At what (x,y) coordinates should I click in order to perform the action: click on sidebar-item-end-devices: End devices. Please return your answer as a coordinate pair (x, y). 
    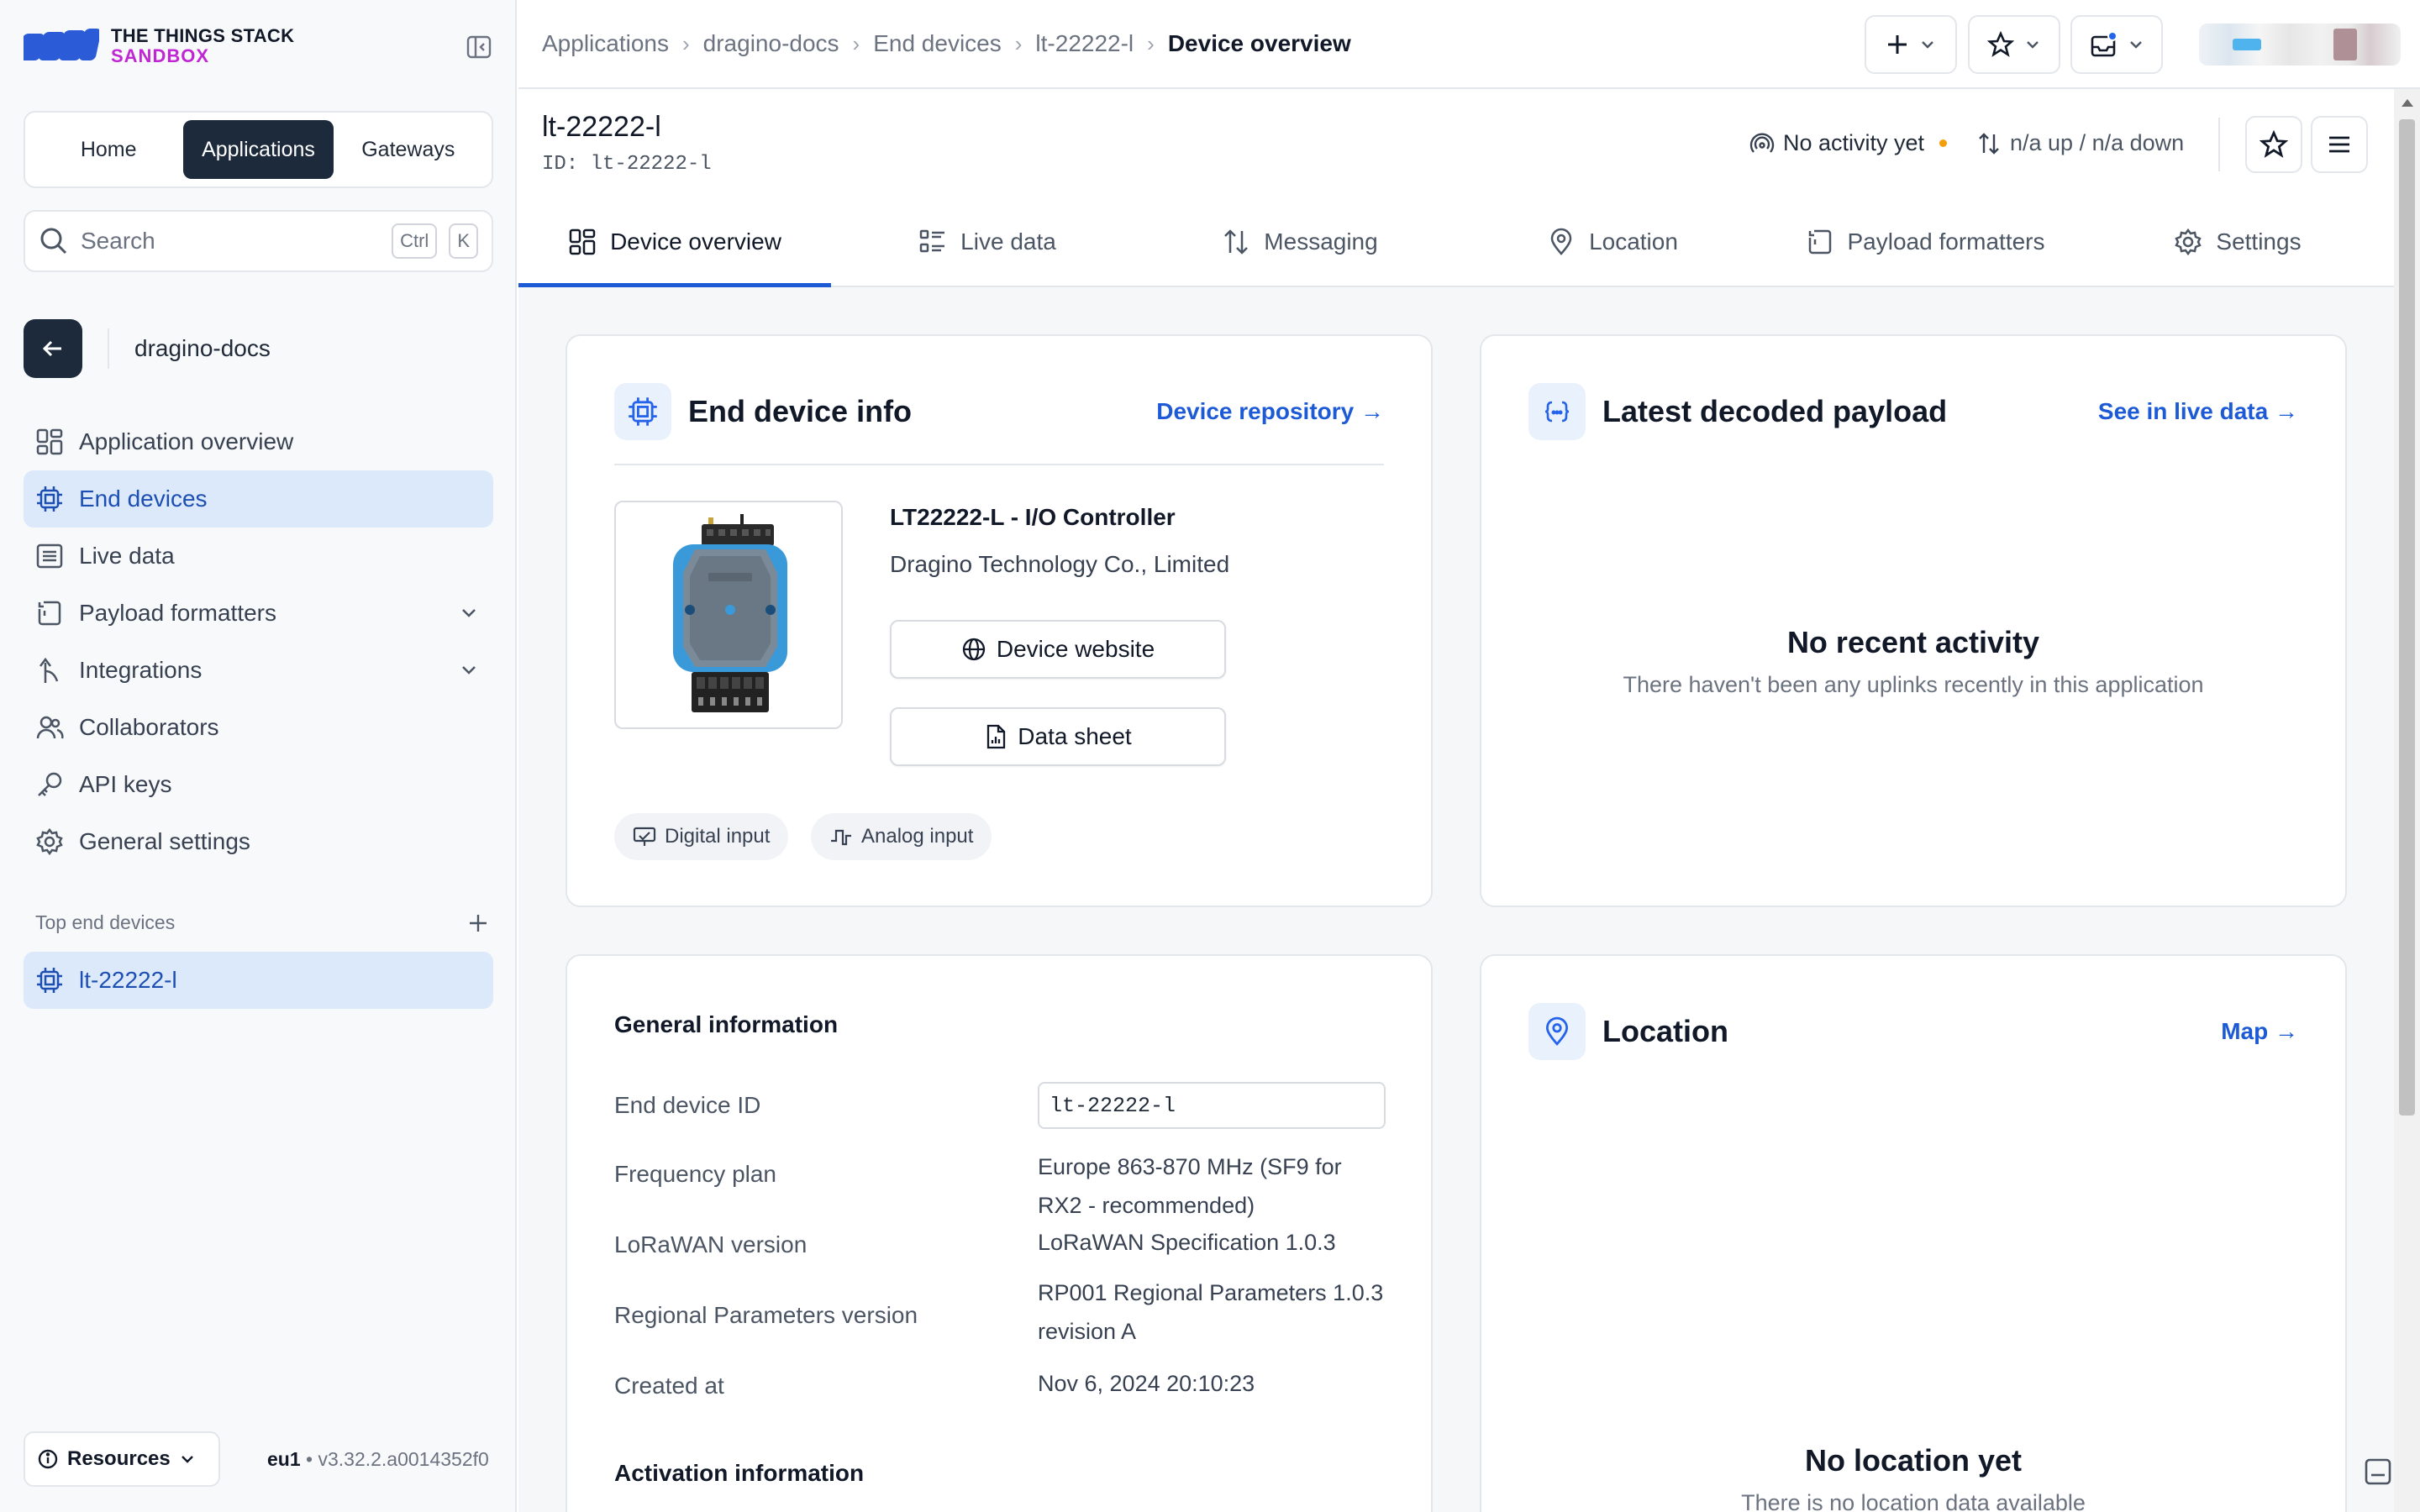
    Looking at the image, I should click on (258, 499).